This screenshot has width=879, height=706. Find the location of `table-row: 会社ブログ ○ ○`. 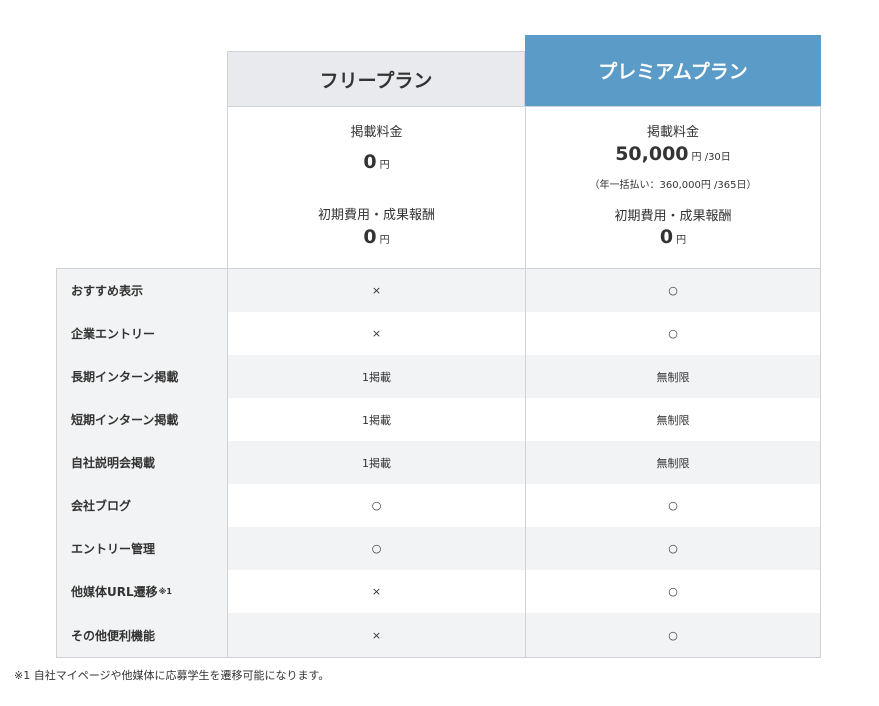

table-row: 会社ブログ ○ ○ is located at coordinates (438, 505).